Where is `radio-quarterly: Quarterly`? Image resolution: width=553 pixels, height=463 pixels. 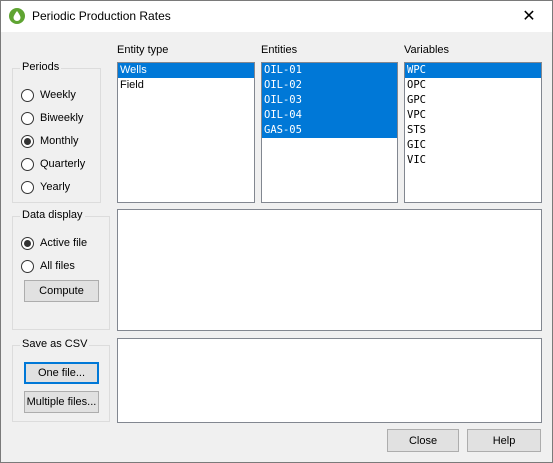
radio-quarterly: Quarterly is located at coordinates (53, 164).